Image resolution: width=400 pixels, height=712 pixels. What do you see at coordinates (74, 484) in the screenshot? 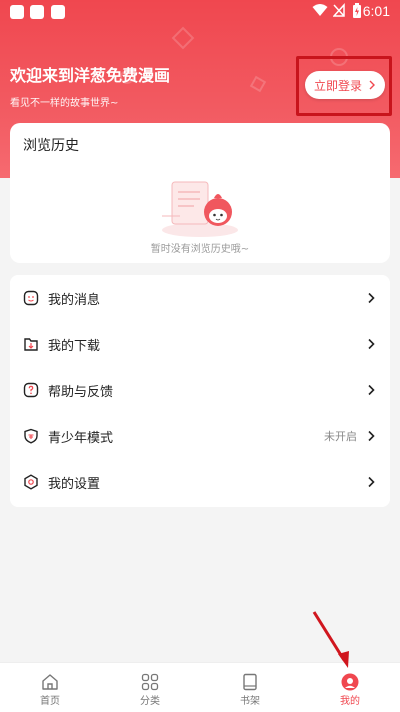
I see `menu-item-label: 我的设置` at bounding box center [74, 484].